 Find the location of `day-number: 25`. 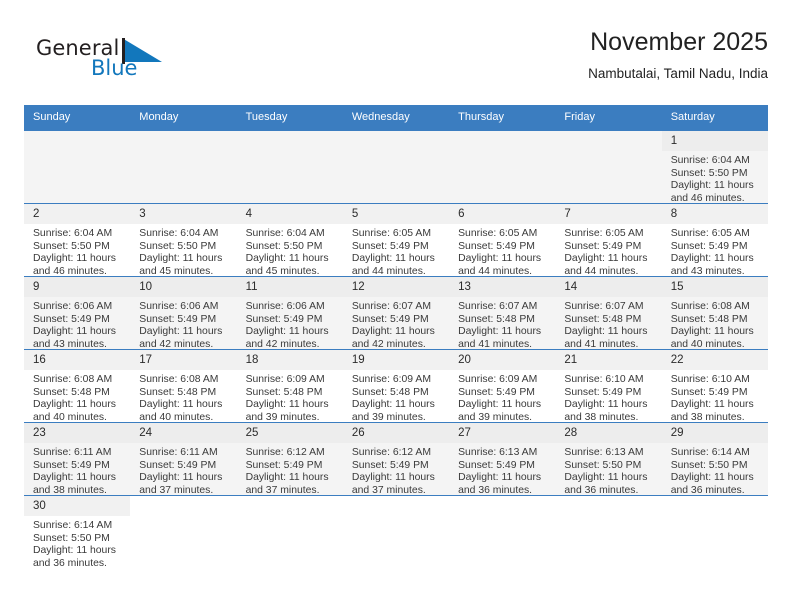

day-number: 25 is located at coordinates (289, 433).